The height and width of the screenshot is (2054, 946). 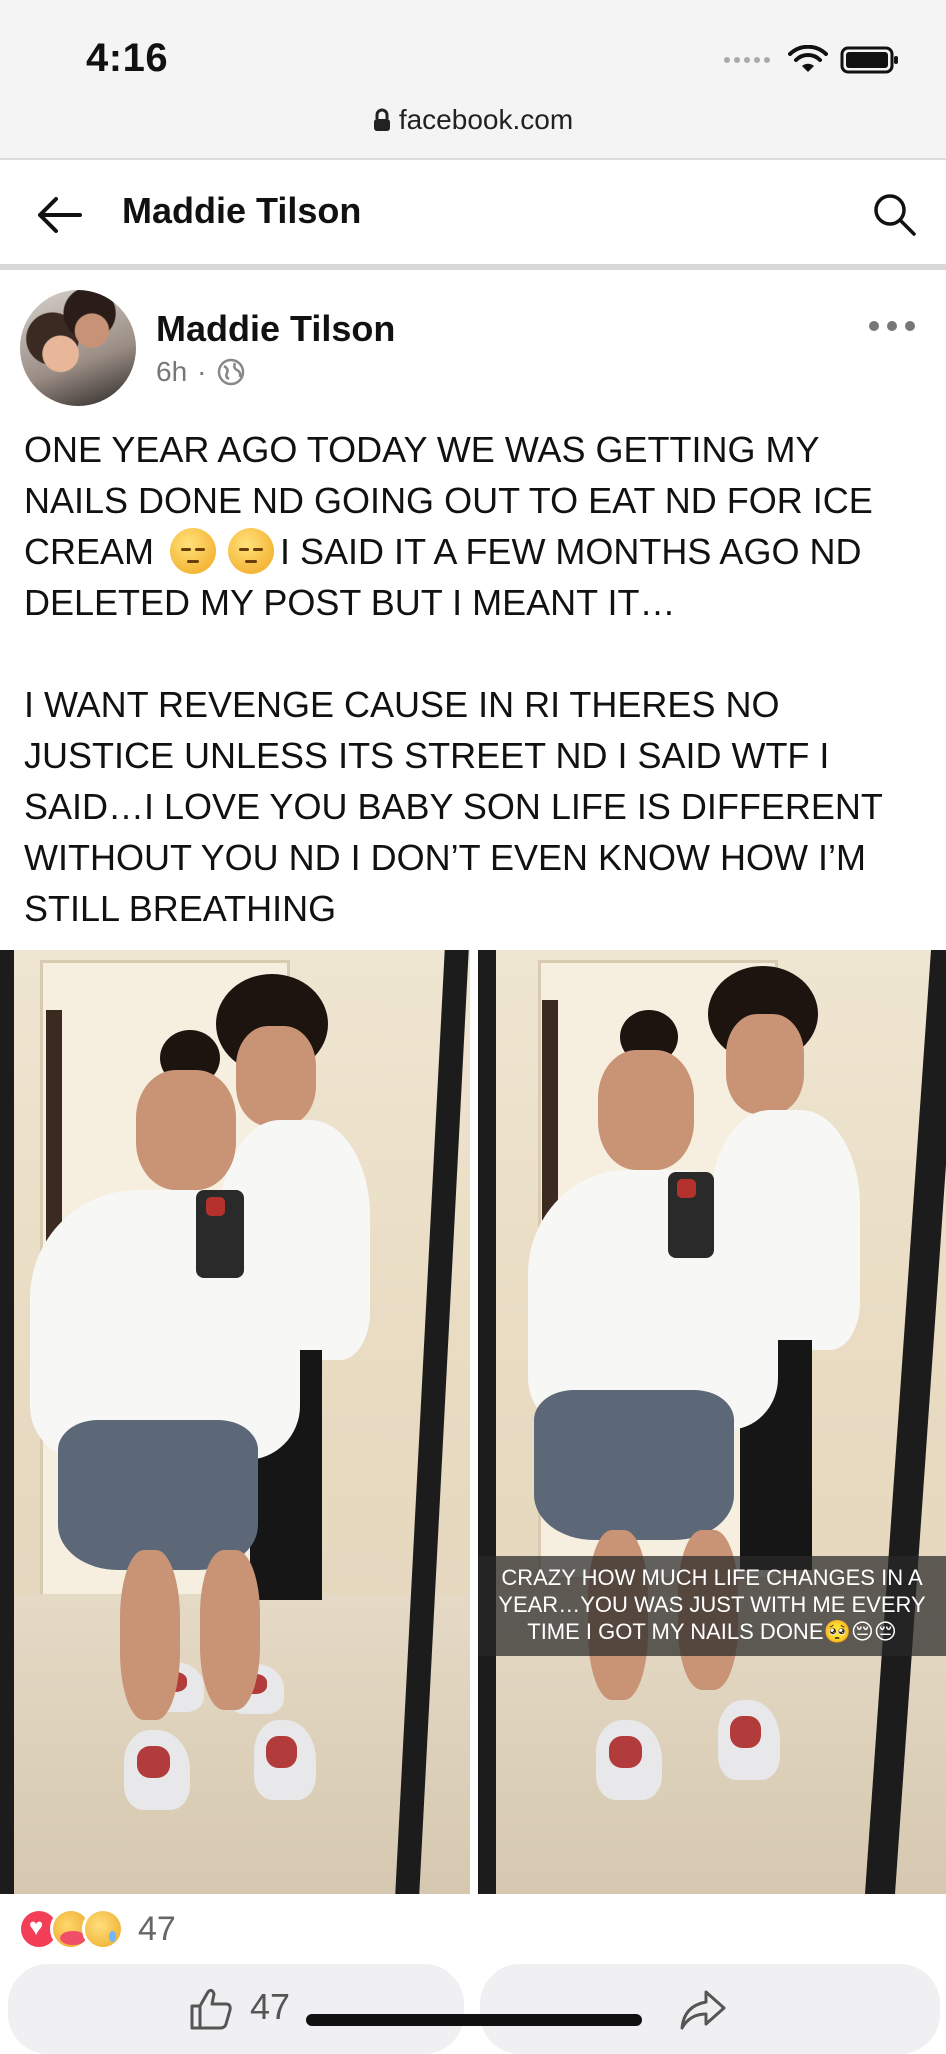 I want to click on globe-icon, so click(x=231, y=372).